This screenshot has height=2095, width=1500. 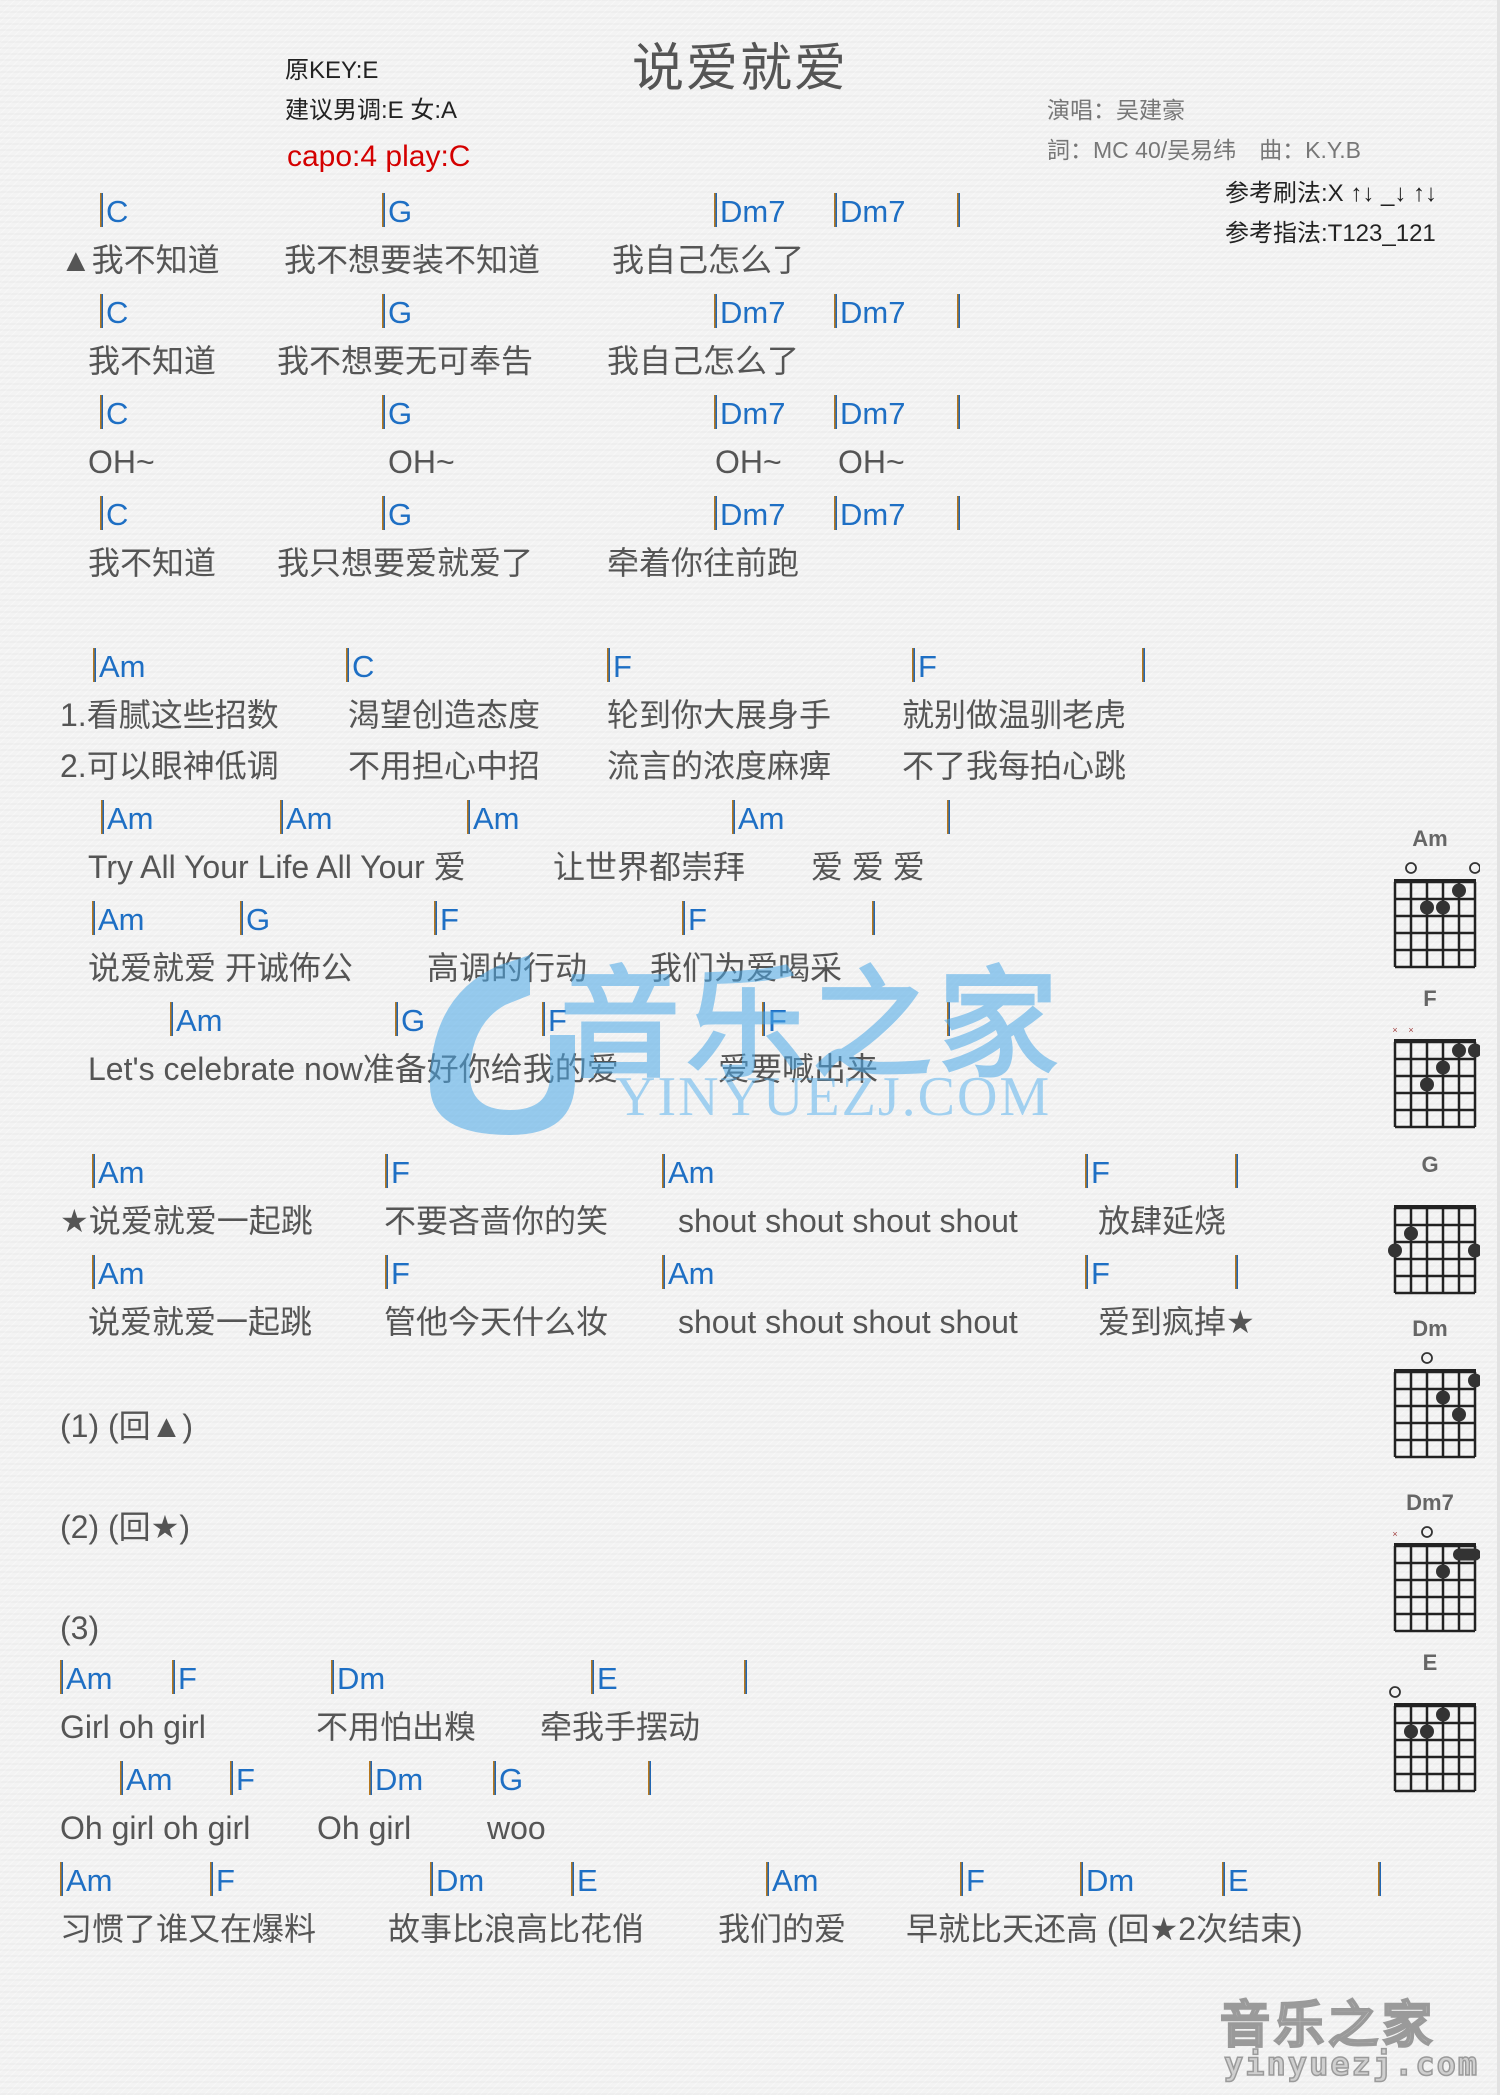 I want to click on chord-diagram-name: Dm, so click(x=1430, y=1328).